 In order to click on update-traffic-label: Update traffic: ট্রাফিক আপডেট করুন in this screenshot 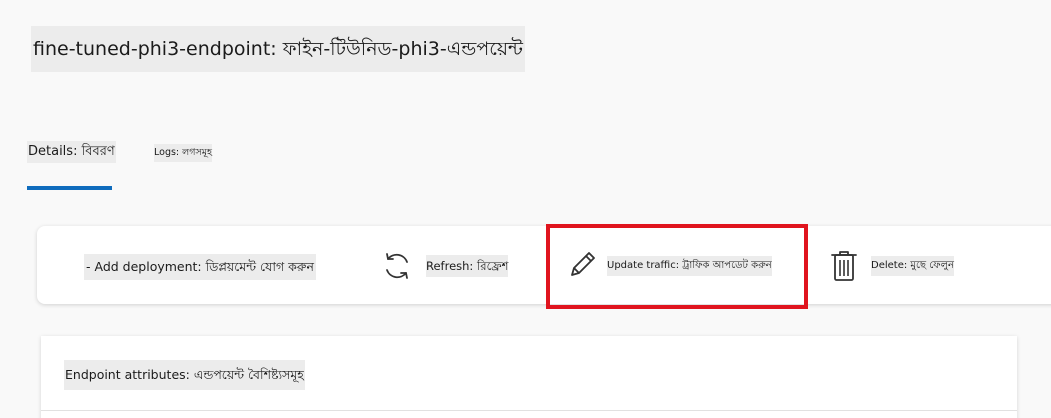, I will do `click(689, 266)`.